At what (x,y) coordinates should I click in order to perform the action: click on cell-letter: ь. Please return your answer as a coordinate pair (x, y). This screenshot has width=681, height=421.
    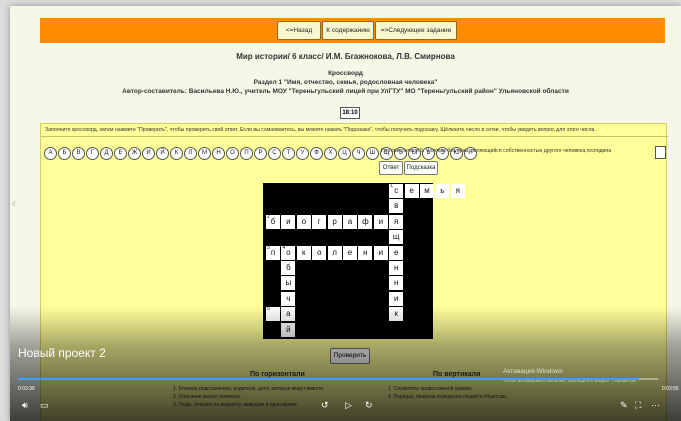
    Looking at the image, I should click on (442, 190).